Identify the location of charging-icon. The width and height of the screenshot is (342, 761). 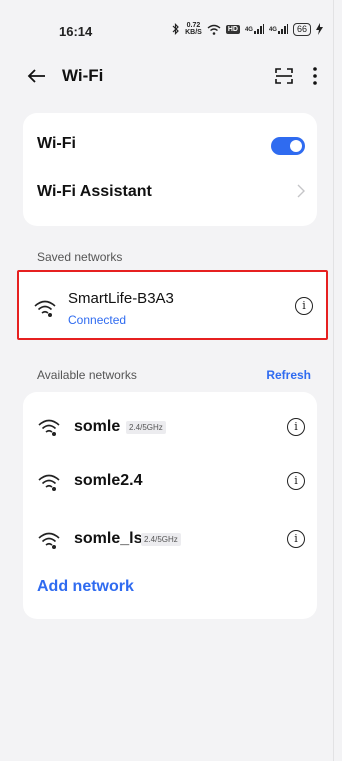
(319, 29).